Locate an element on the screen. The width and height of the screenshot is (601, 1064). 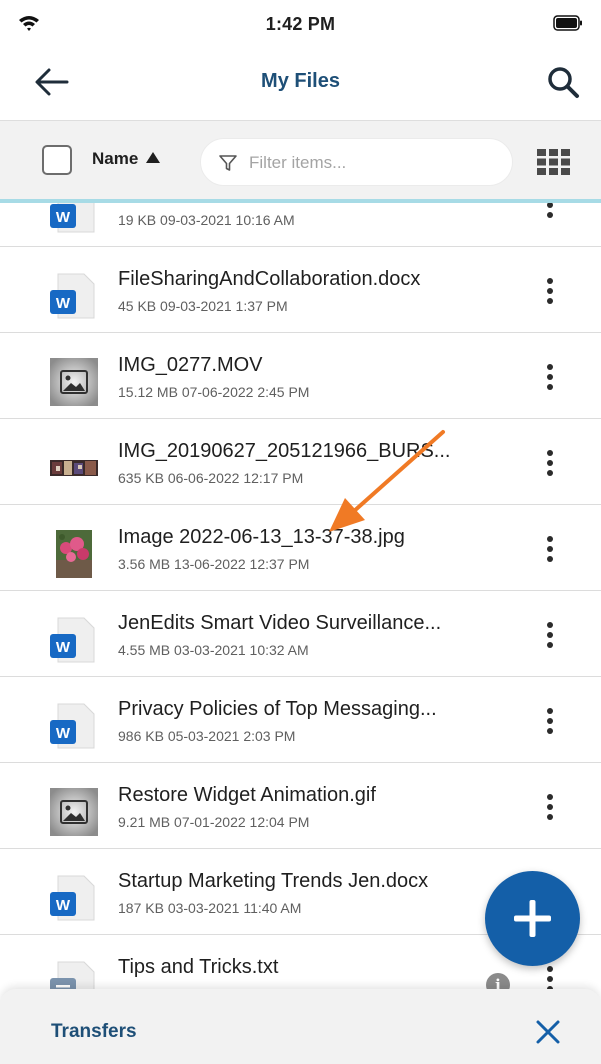
file-meta: 9.21 MB 07-01-2022 12:04 PM is located at coordinates (214, 822).